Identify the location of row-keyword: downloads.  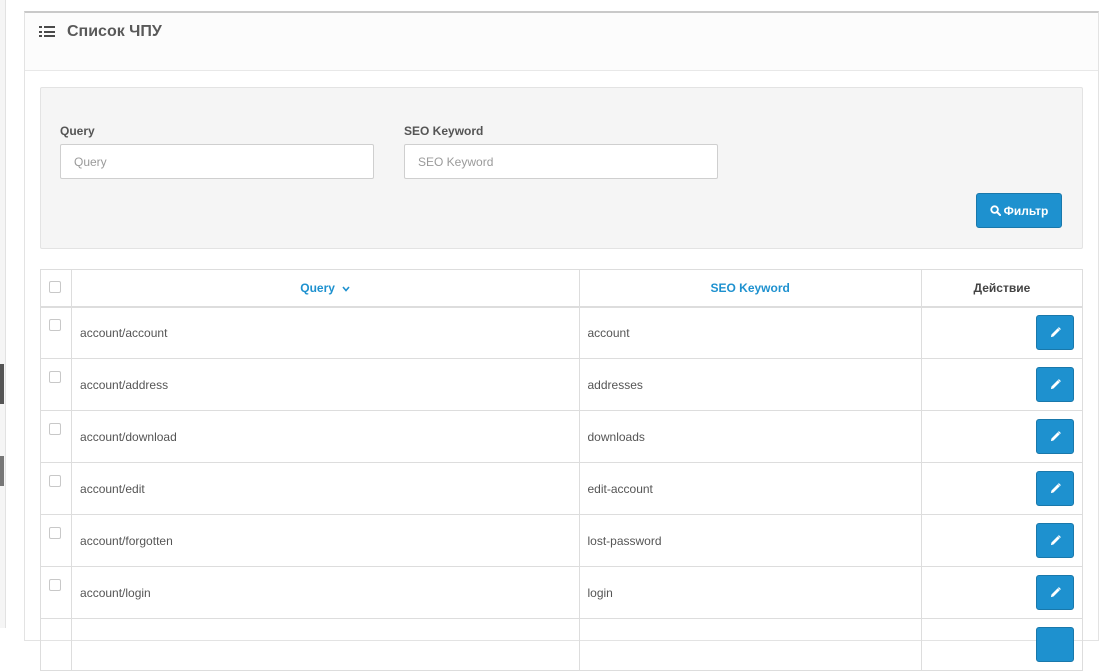
(750, 436).